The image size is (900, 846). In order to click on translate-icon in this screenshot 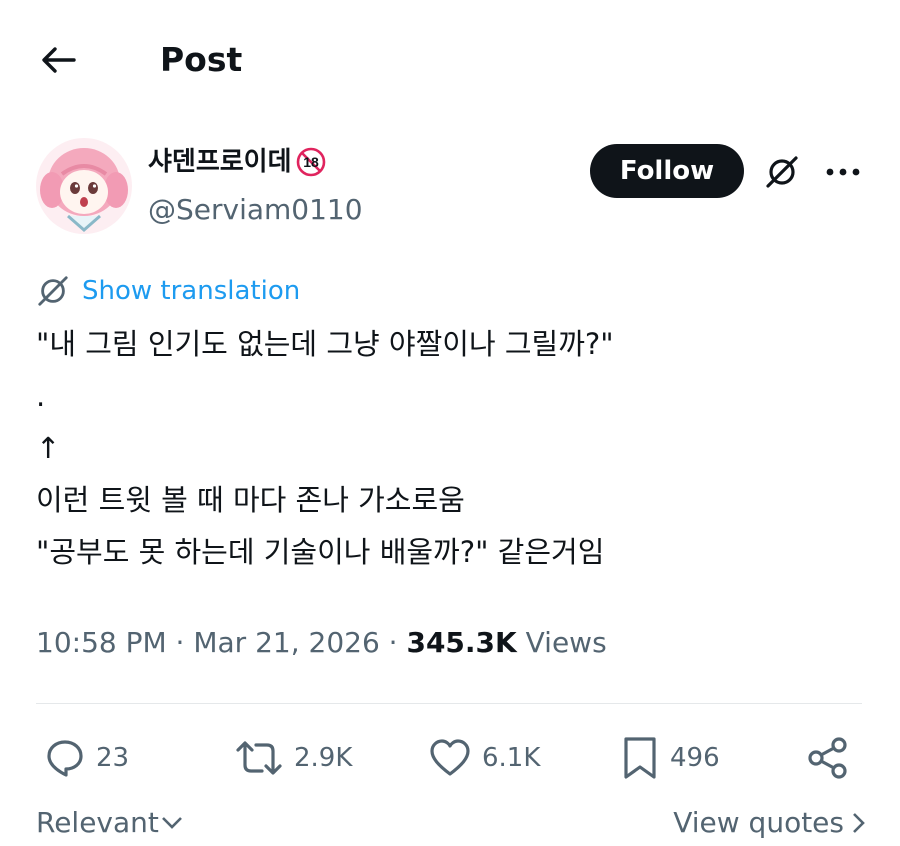, I will do `click(53, 291)`.